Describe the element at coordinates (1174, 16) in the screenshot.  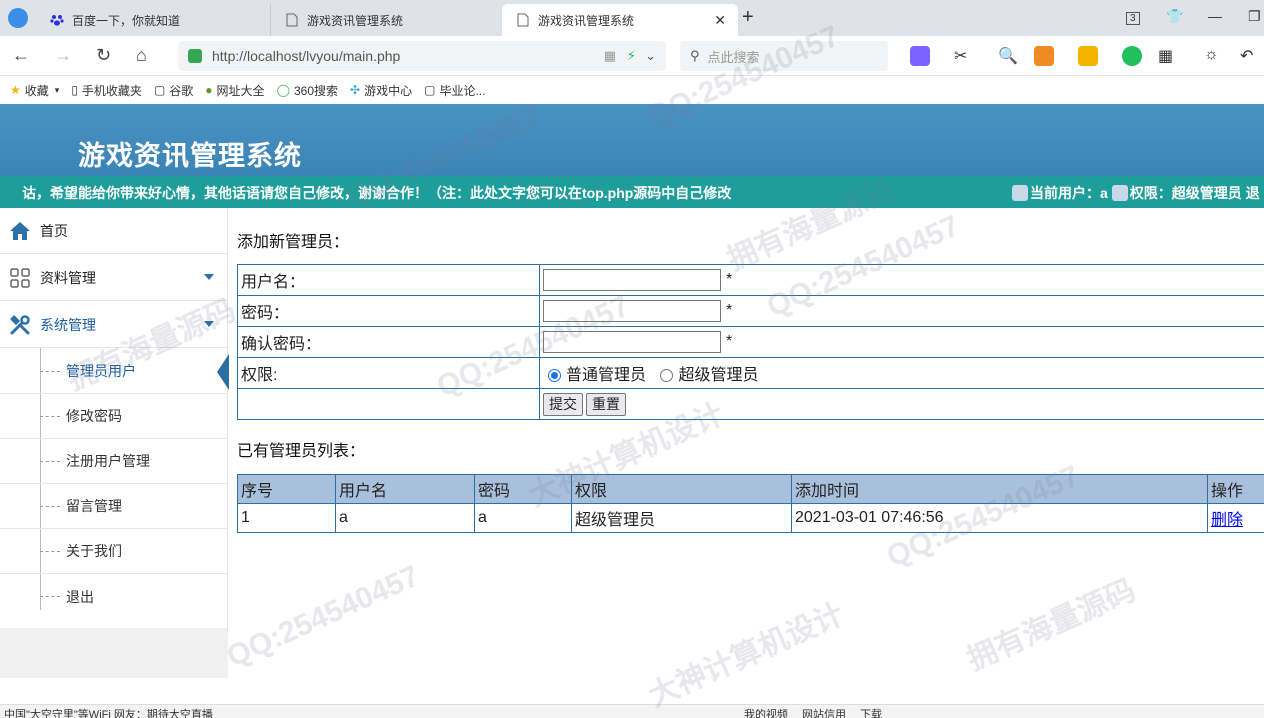
I see `shirt-icon: 👕` at that location.